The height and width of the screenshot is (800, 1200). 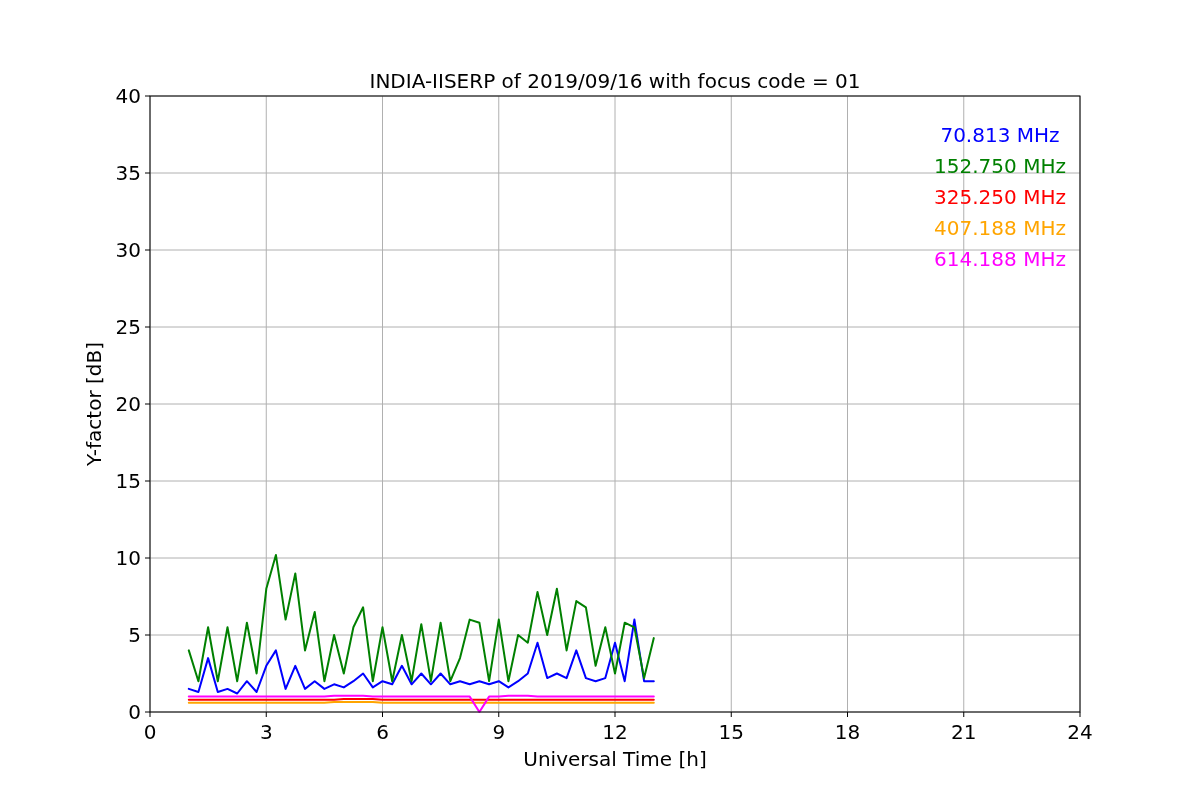 What do you see at coordinates (615, 732) in the screenshot?
I see `tick-label: 12` at bounding box center [615, 732].